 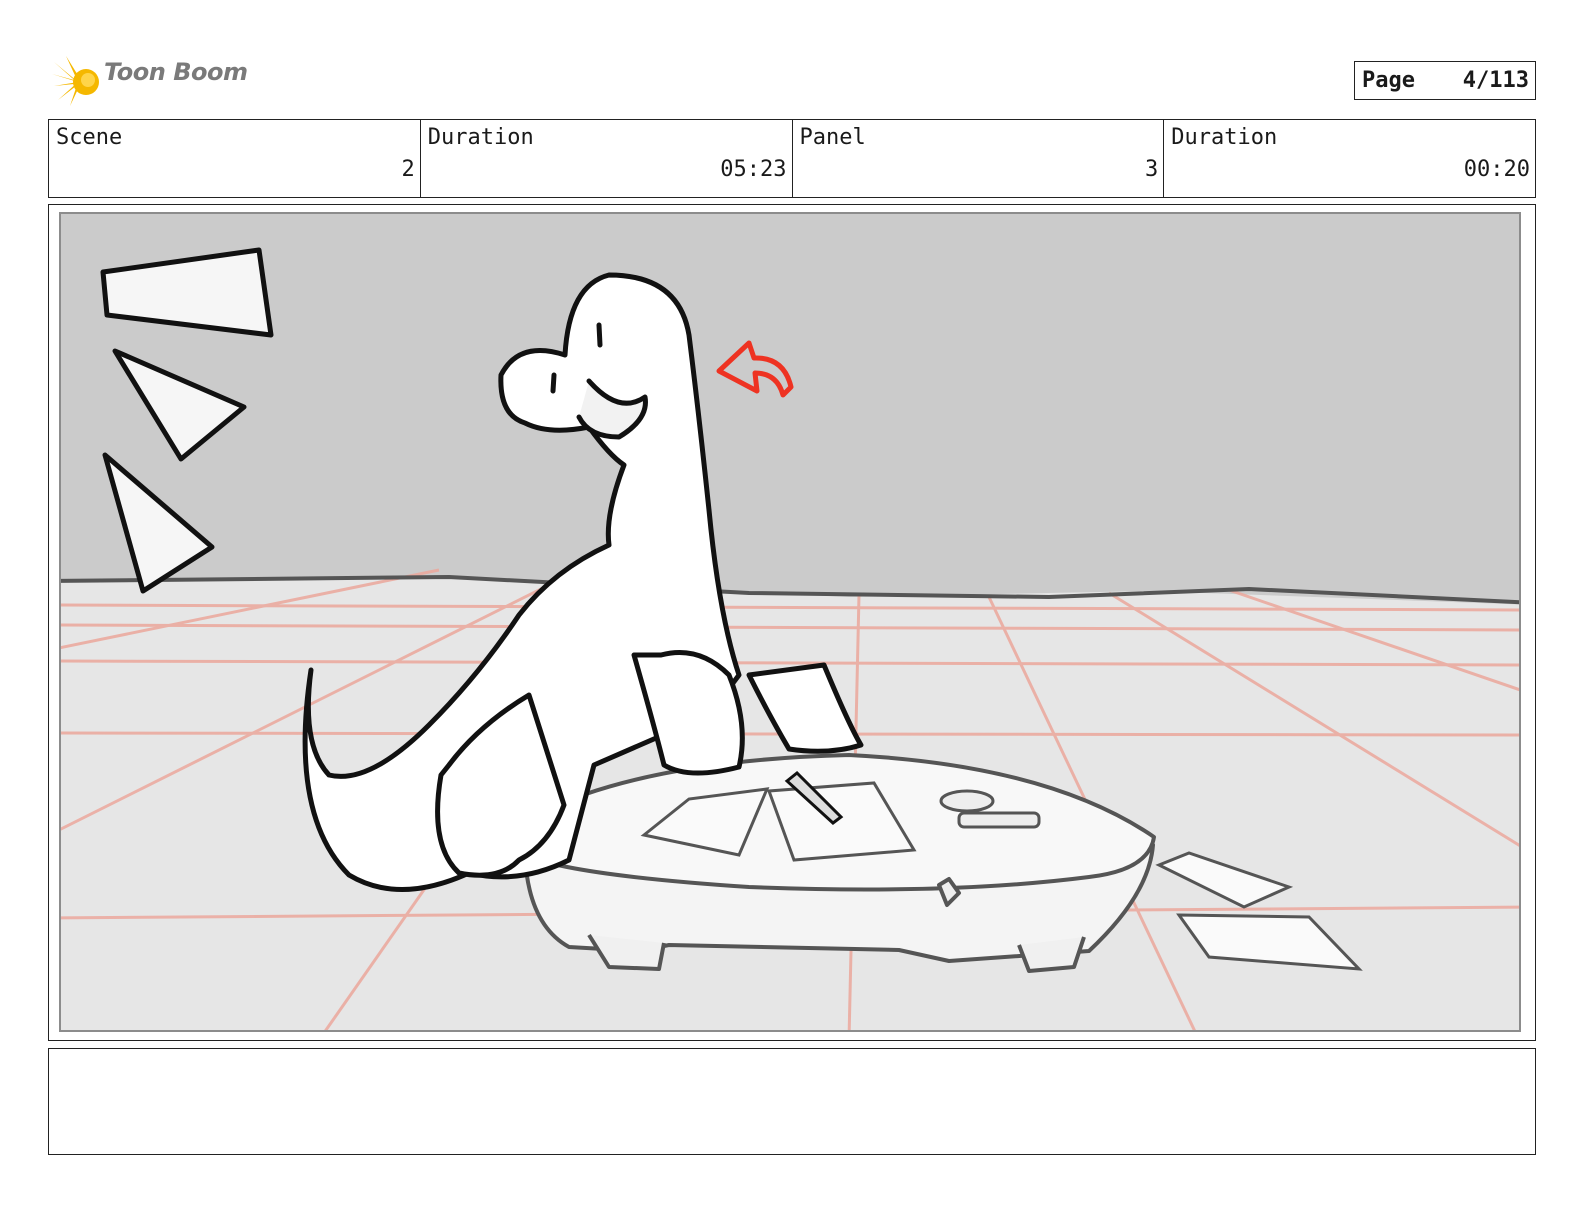 What do you see at coordinates (408, 169) in the screenshot?
I see `scene-value: 2` at bounding box center [408, 169].